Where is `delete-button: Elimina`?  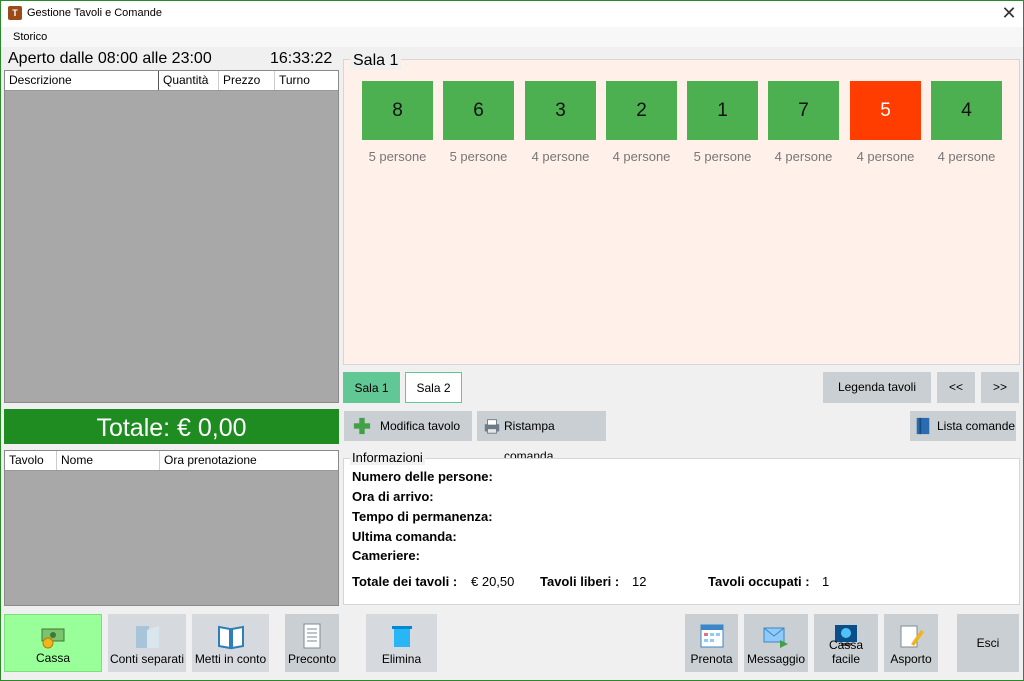
delete-button: Elimina is located at coordinates (401, 643).